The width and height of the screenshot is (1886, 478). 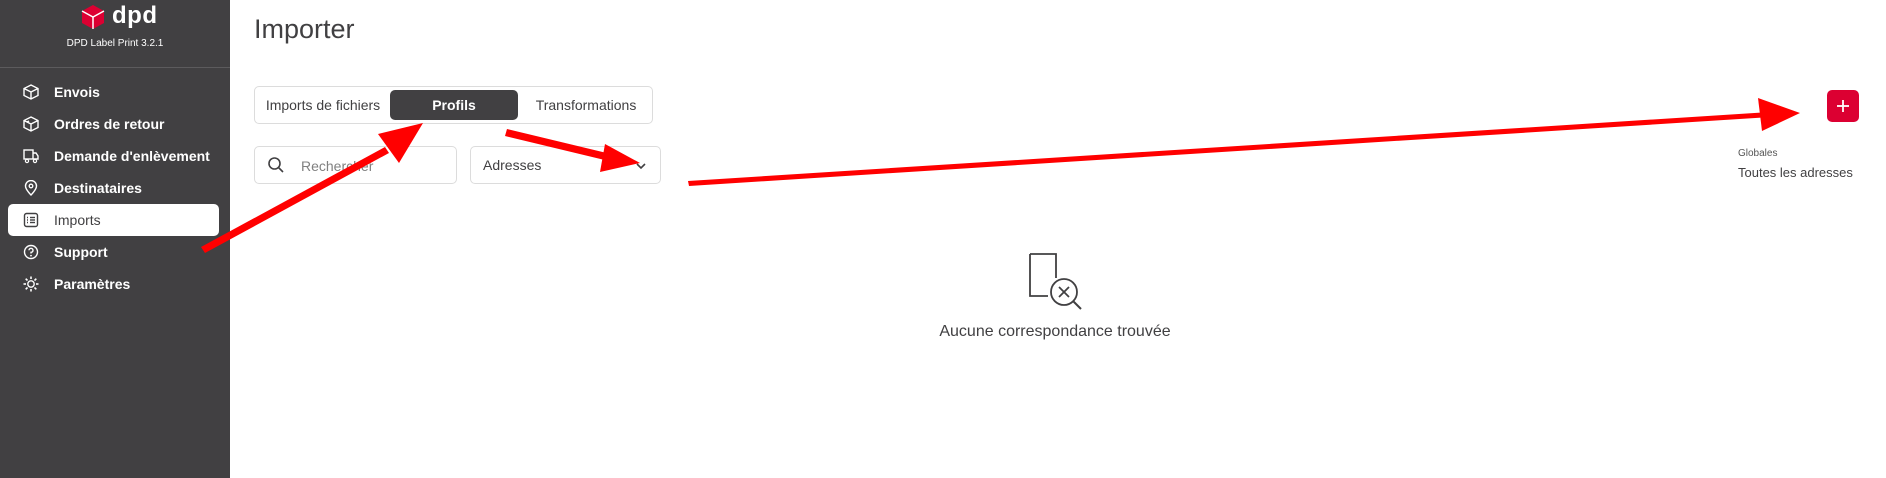 What do you see at coordinates (93, 17) in the screenshot?
I see `dpd-logo-icon` at bounding box center [93, 17].